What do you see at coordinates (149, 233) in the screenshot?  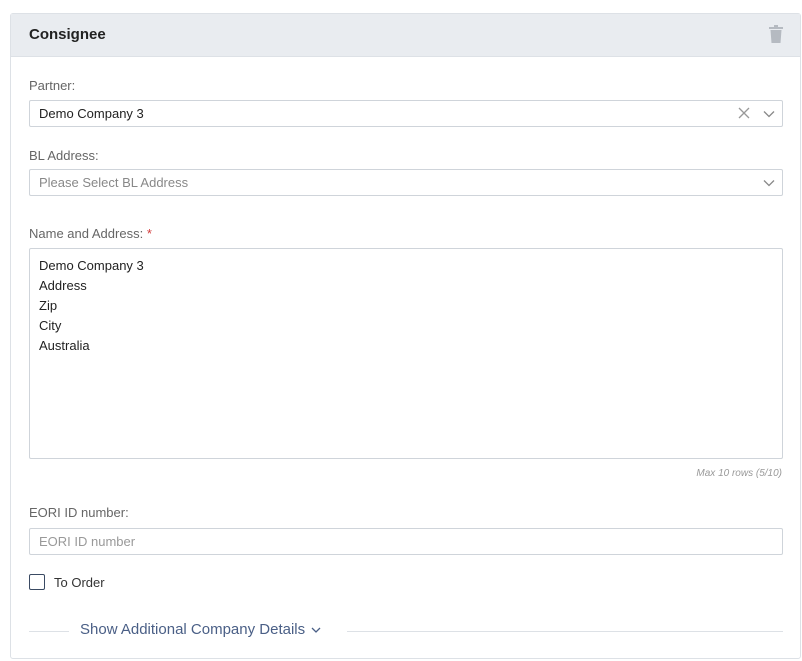 I see `required-mark: *` at bounding box center [149, 233].